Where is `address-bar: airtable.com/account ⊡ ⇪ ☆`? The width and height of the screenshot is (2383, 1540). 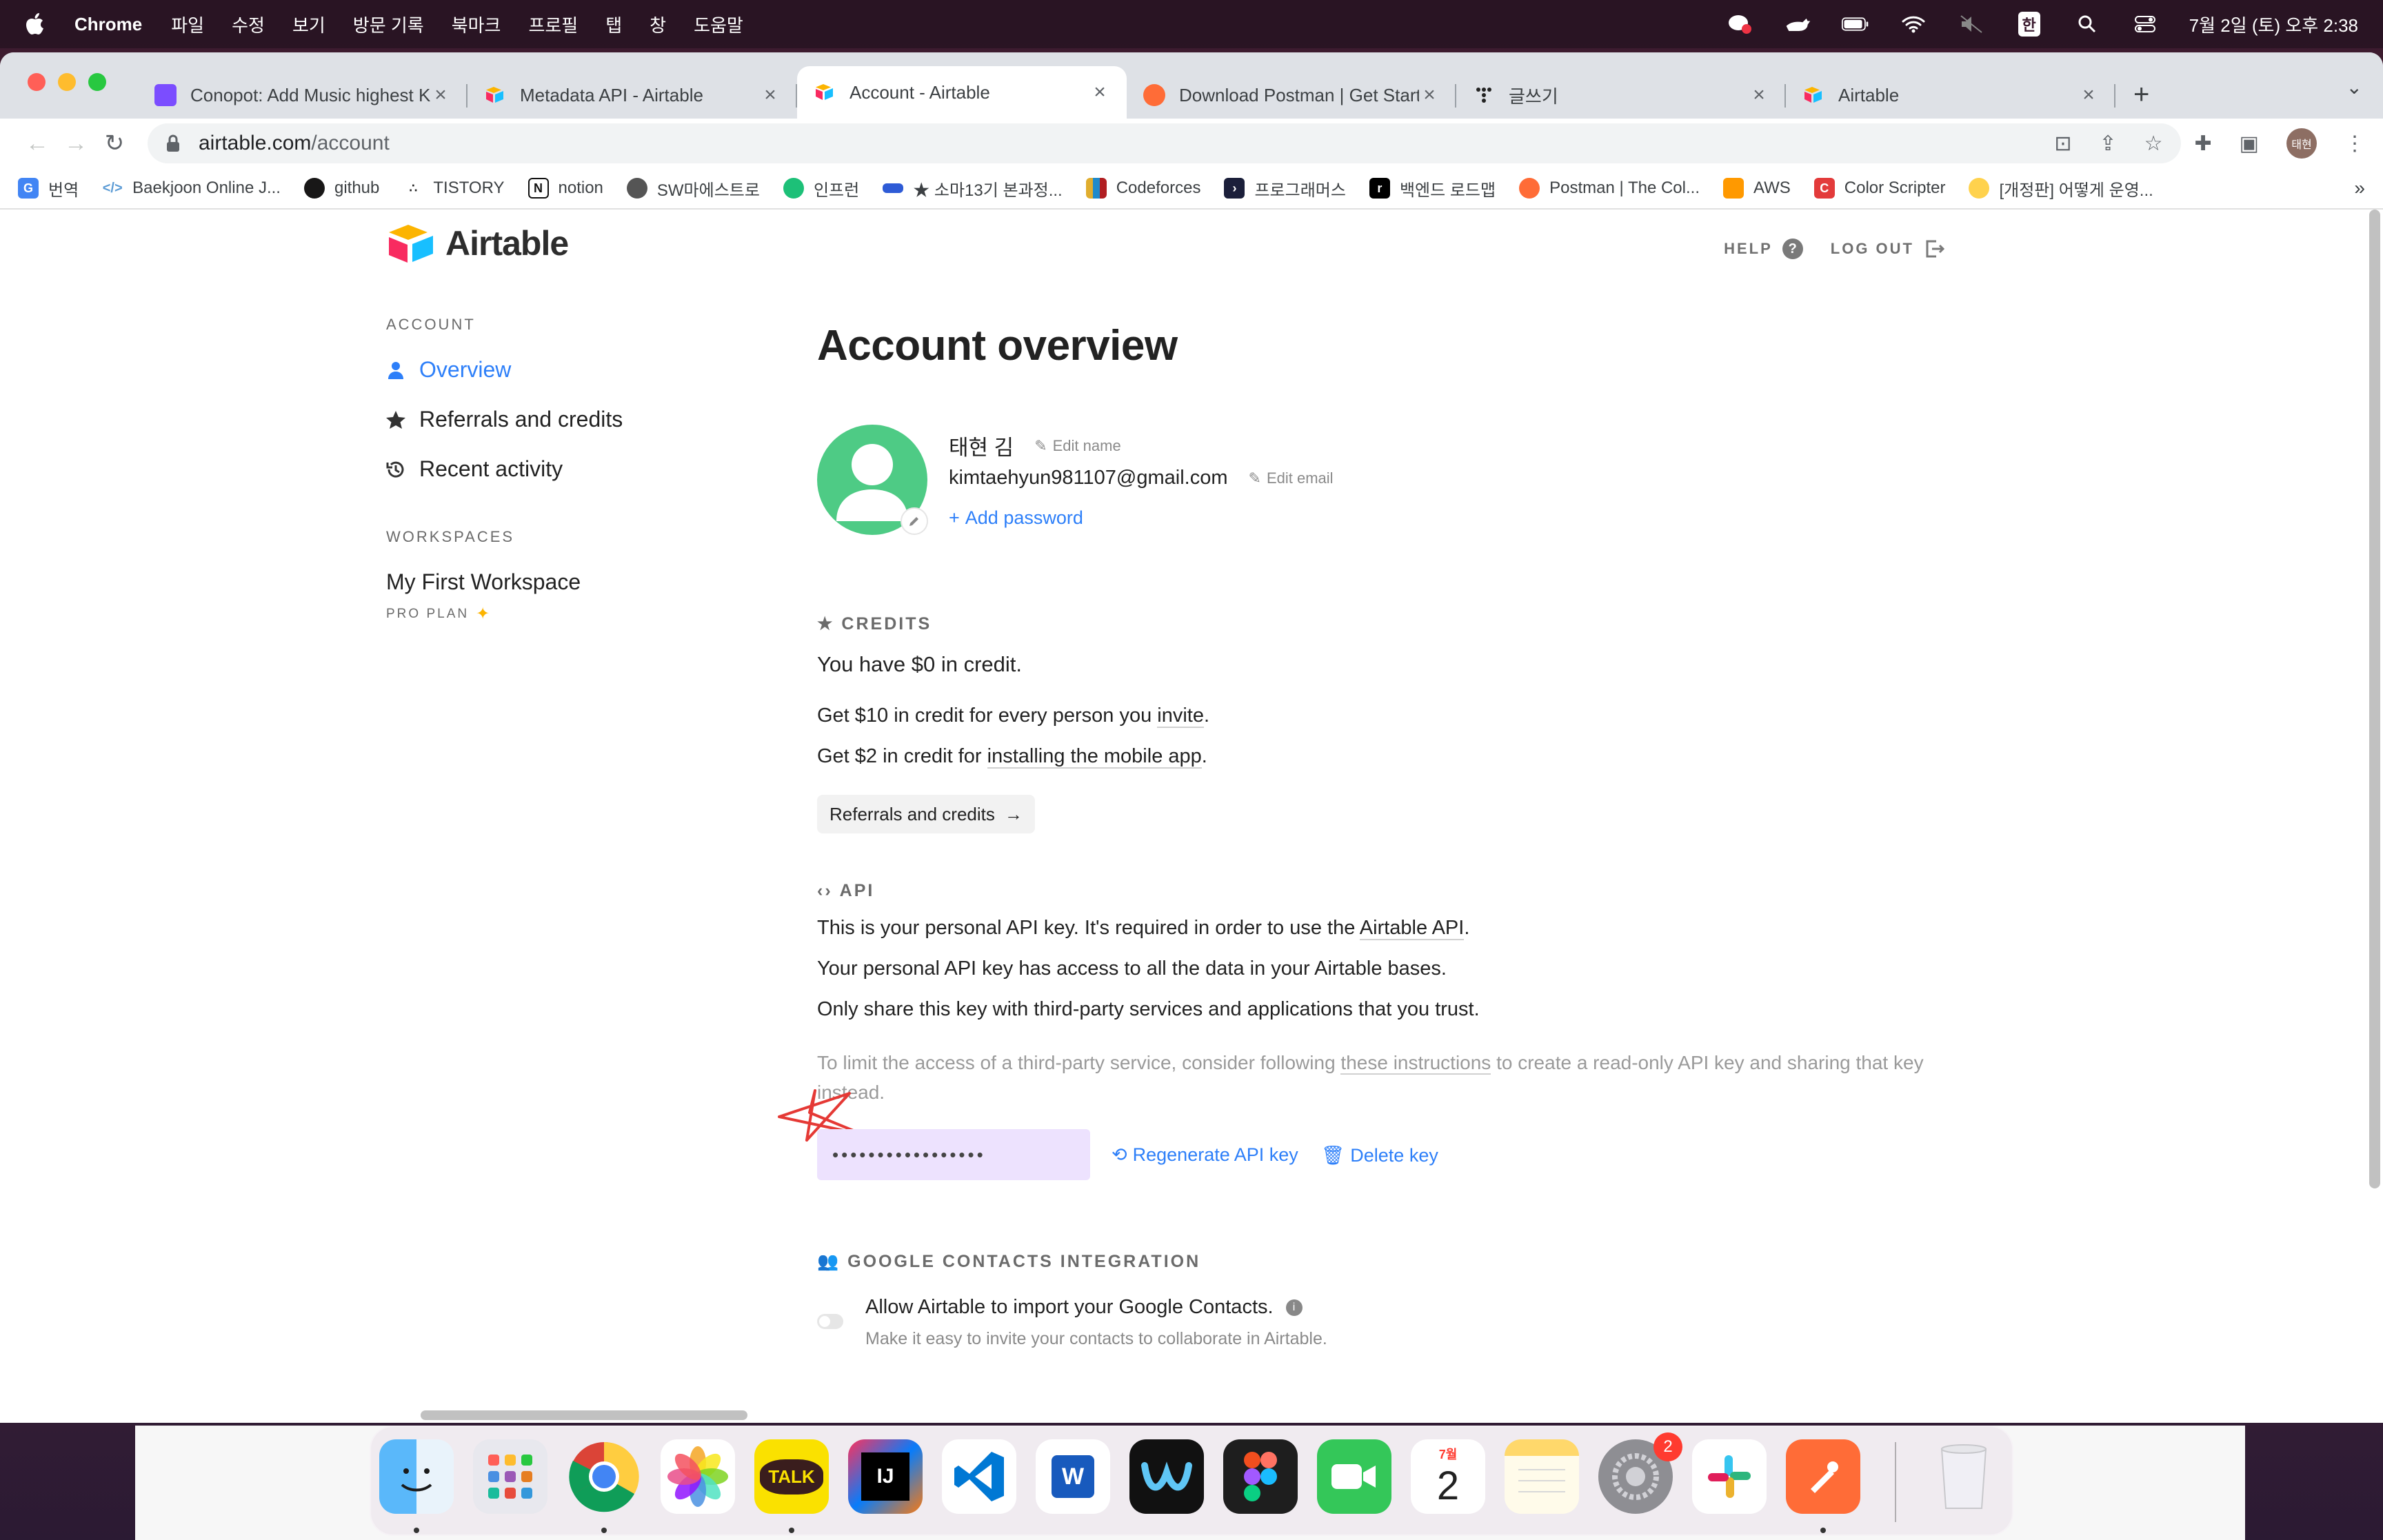 address-bar: airtable.com/account ⊡ ⇪ ☆ is located at coordinates (1164, 143).